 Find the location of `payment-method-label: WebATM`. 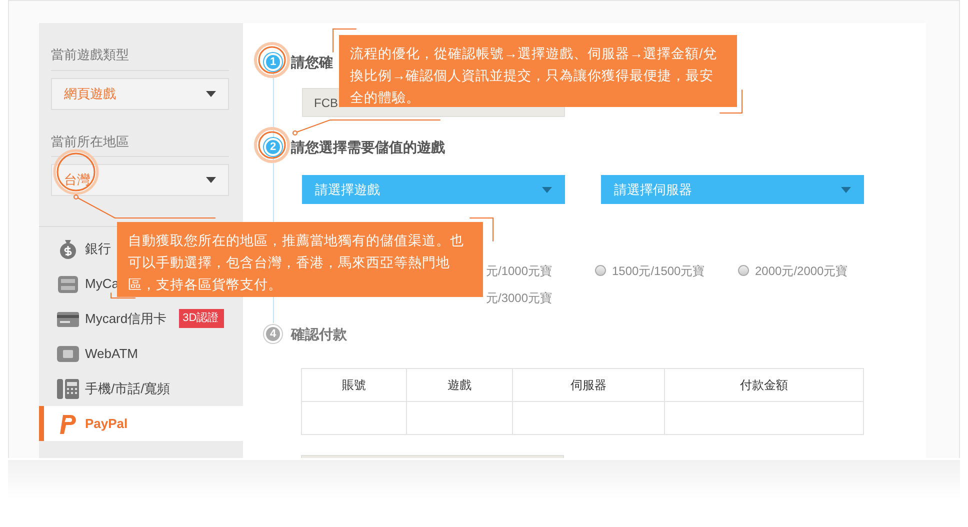

payment-method-label: WebATM is located at coordinates (111, 353).